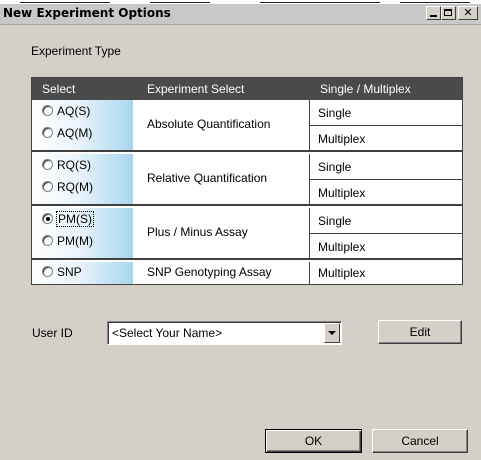  Describe the element at coordinates (75, 219) in the screenshot. I see `radio-label: PM(S)` at that location.